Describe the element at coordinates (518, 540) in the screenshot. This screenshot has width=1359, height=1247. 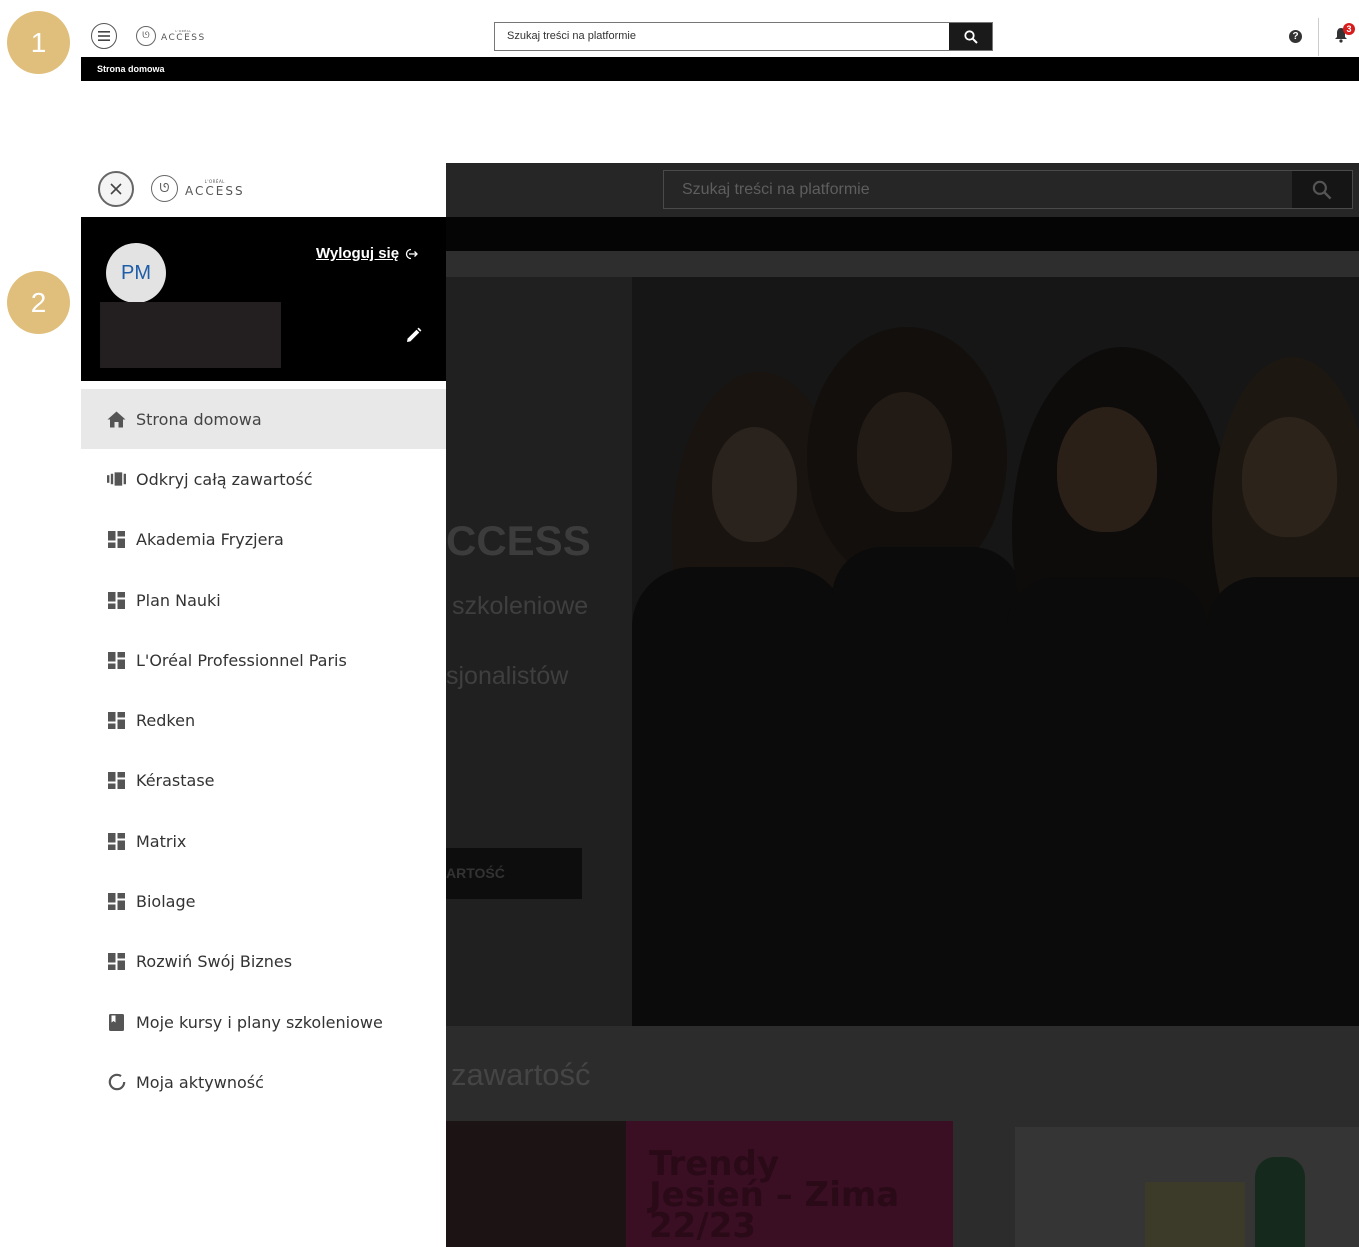
I see `hero-title: CCESS` at that location.